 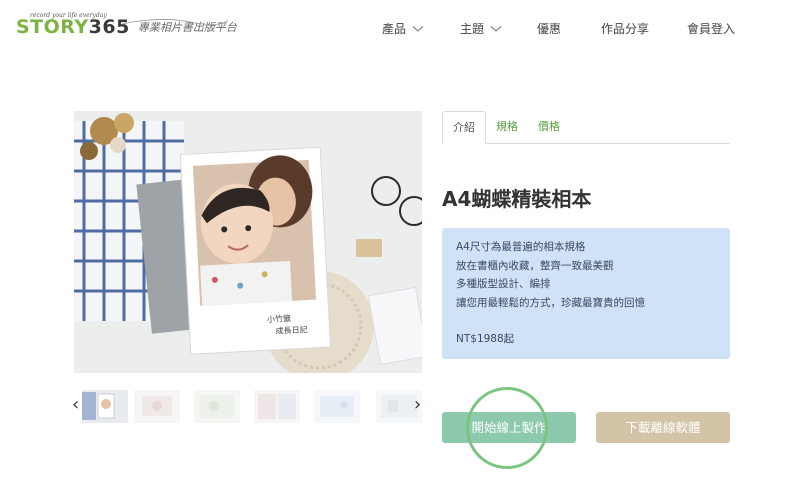 I want to click on brand-tagline: record your life everyday, so click(x=68, y=15).